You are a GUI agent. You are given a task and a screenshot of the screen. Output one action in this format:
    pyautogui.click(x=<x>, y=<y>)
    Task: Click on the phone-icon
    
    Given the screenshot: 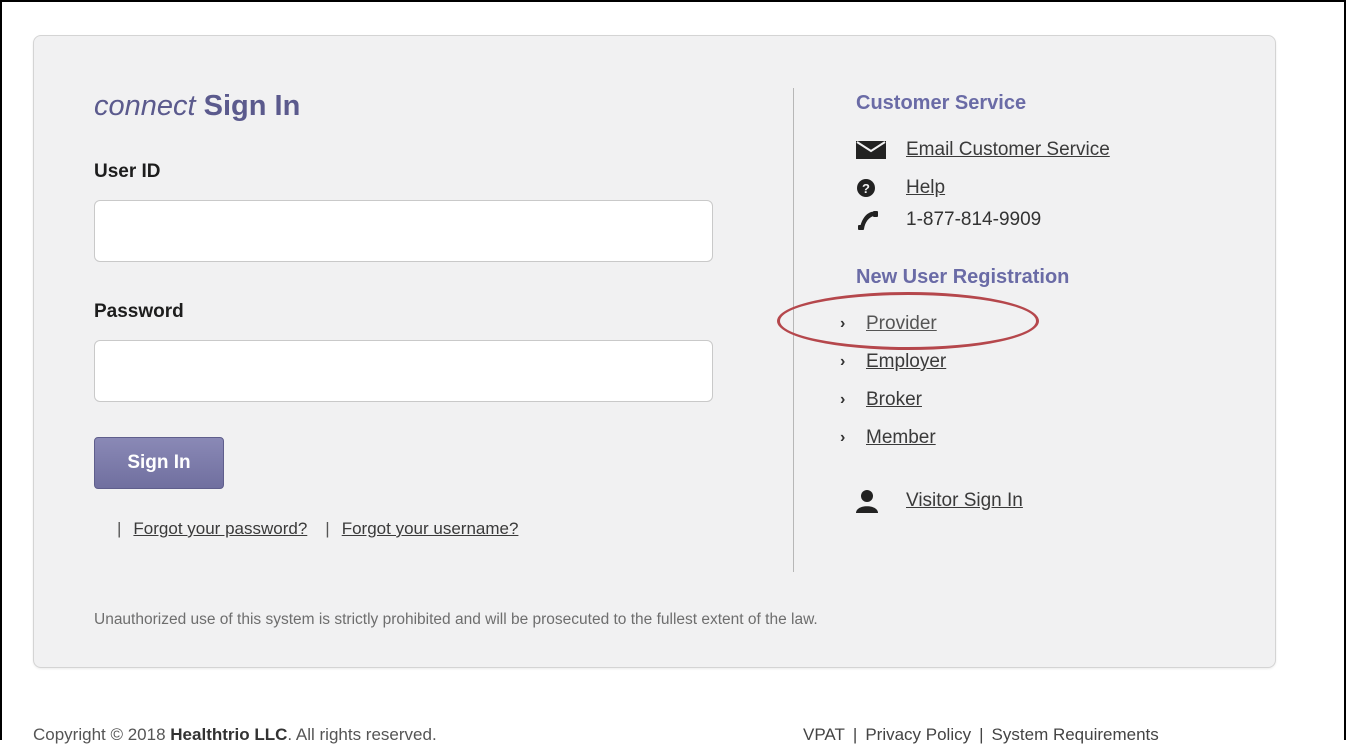 What is the action you would take?
    pyautogui.click(x=873, y=220)
    